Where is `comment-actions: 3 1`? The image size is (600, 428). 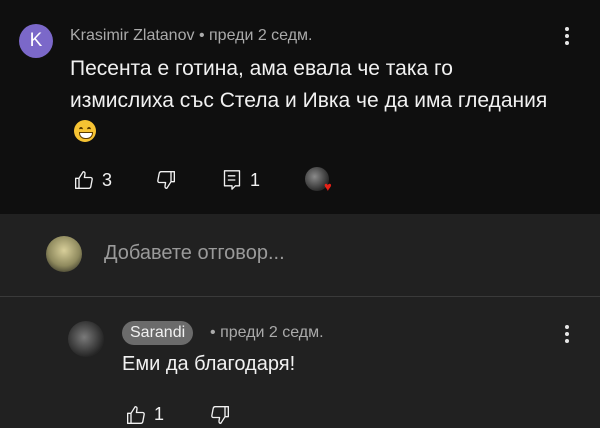 comment-actions: 3 1 is located at coordinates (167, 180).